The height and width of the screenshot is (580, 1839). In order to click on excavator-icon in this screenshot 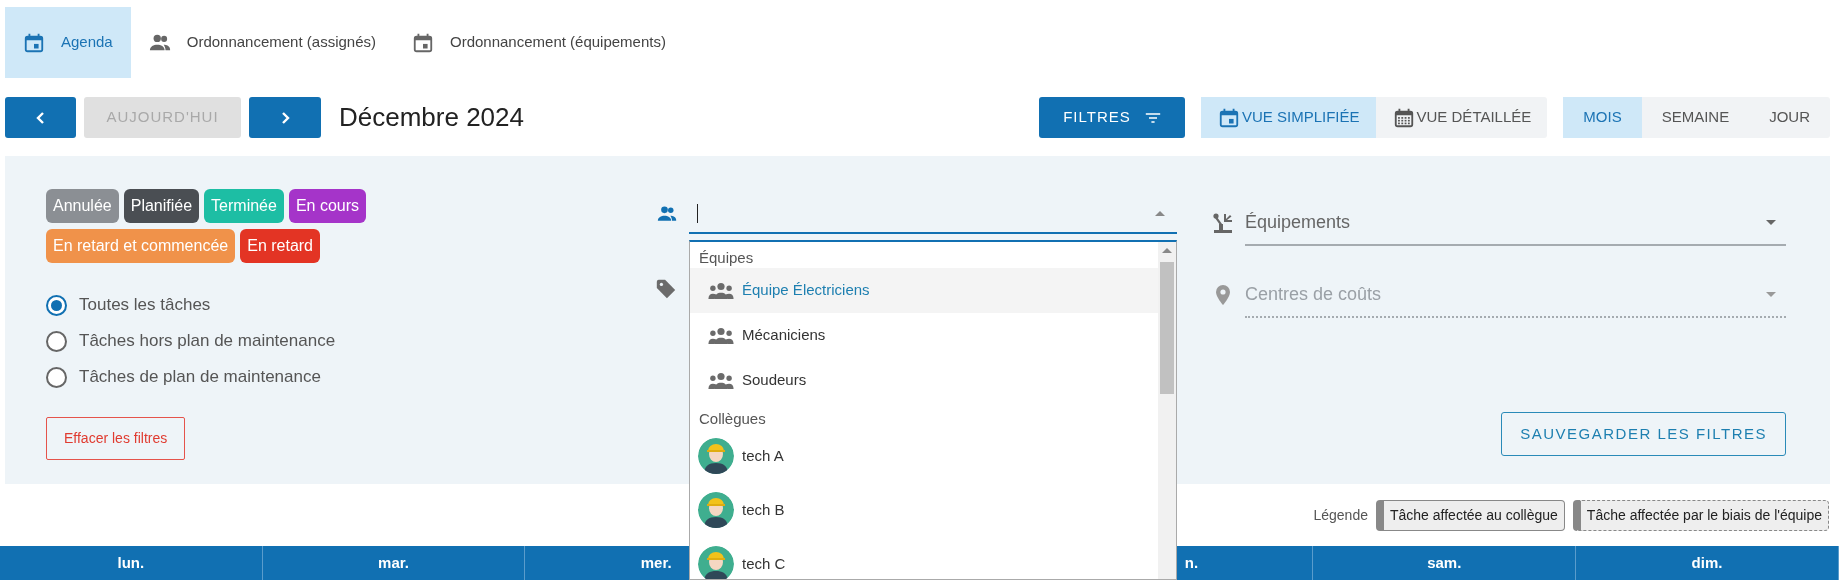, I will do `click(1223, 223)`.